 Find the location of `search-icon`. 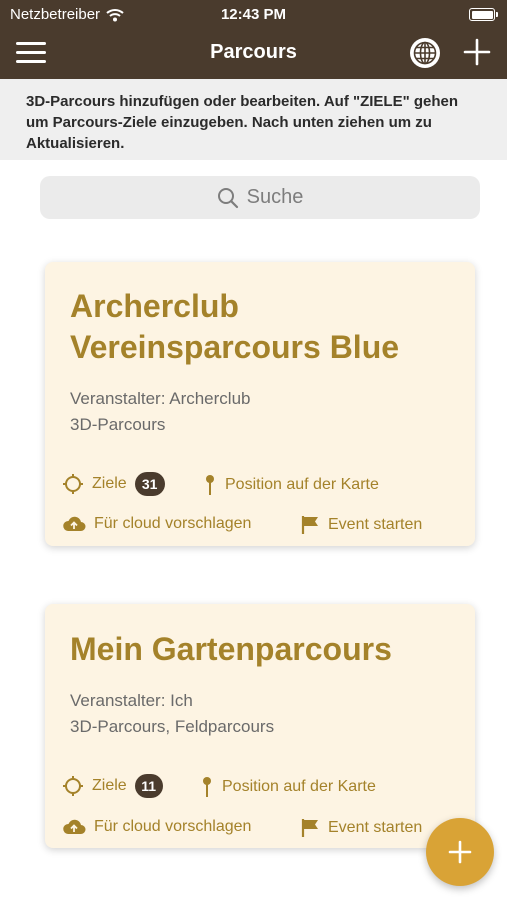

search-icon is located at coordinates (227, 197).